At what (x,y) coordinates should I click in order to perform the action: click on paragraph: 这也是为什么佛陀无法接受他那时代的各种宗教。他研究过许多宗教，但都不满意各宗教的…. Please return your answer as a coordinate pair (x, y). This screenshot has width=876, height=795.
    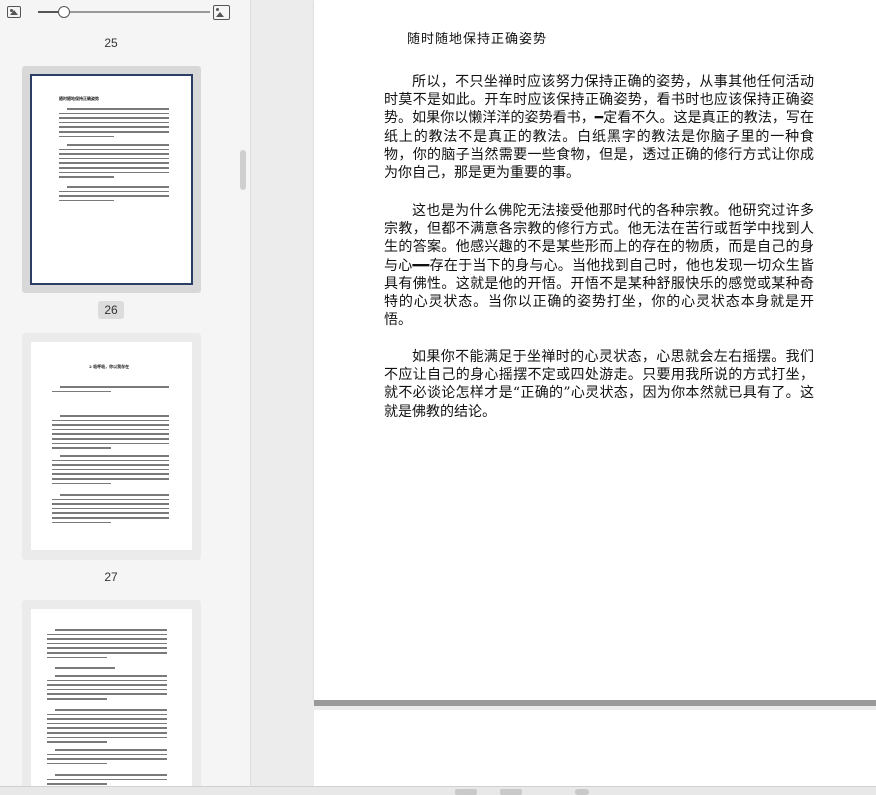
    Looking at the image, I should click on (599, 266).